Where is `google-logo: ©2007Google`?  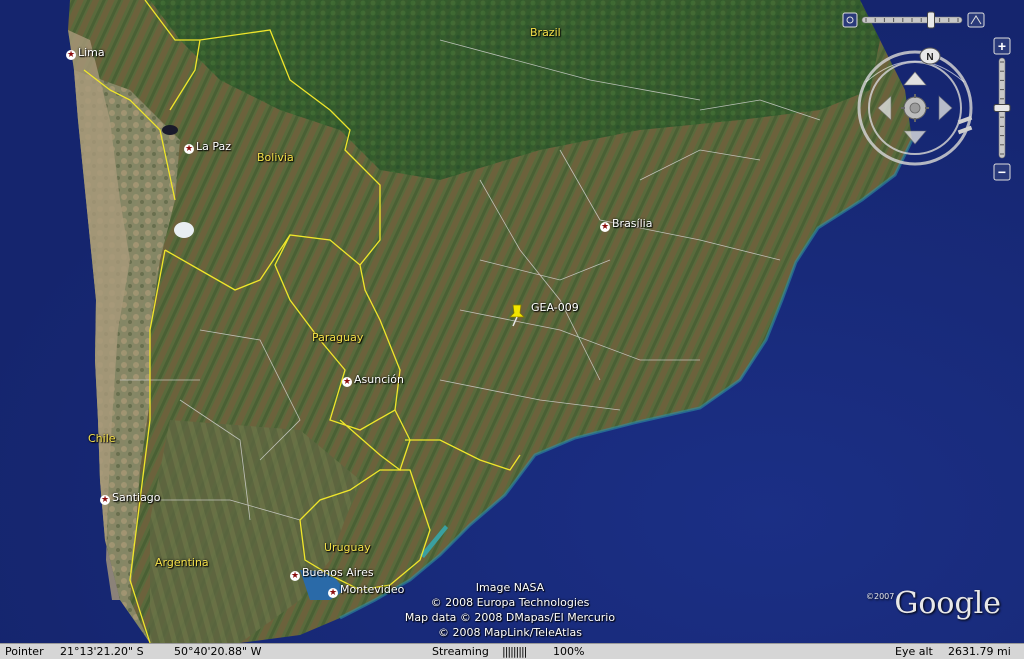 google-logo: ©2007Google is located at coordinates (933, 603).